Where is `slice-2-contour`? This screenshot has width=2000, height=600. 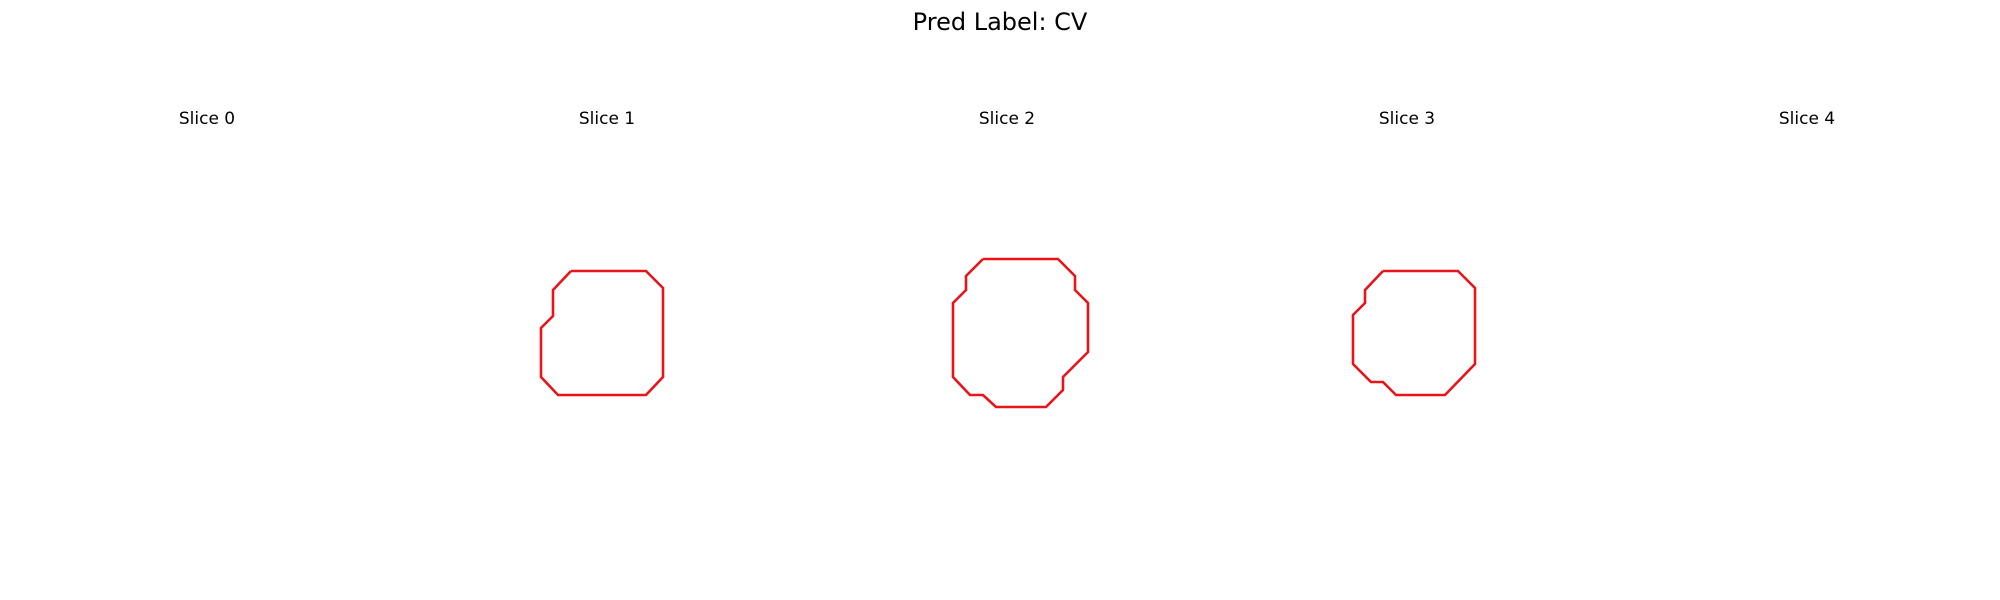 slice-2-contour is located at coordinates (1020, 333).